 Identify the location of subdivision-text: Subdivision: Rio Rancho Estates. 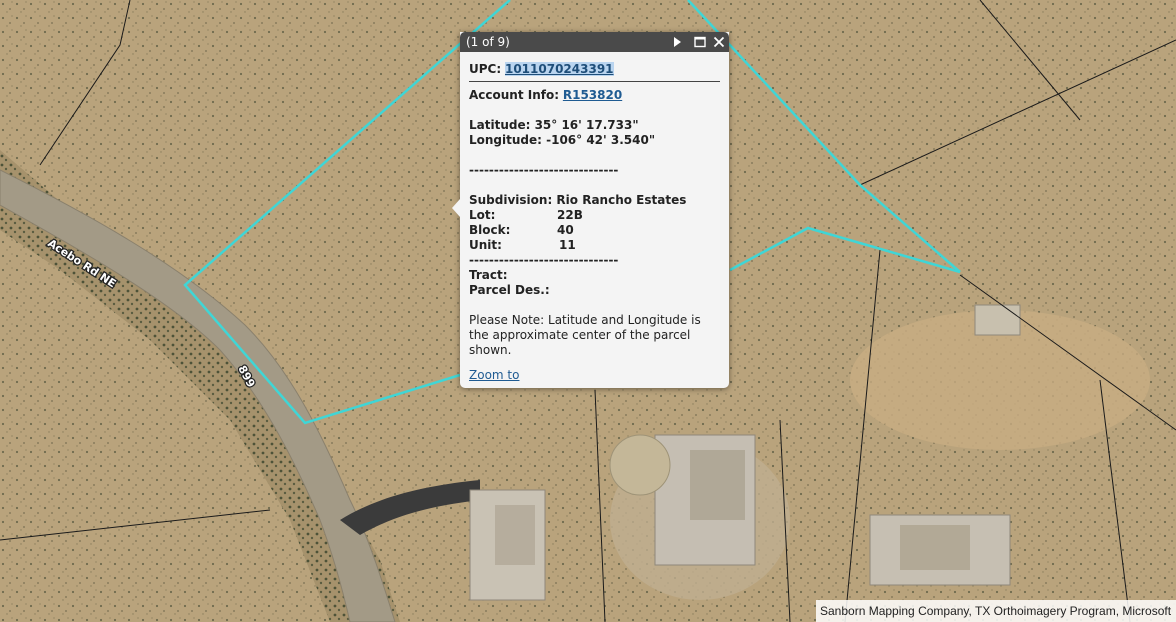
(578, 200).